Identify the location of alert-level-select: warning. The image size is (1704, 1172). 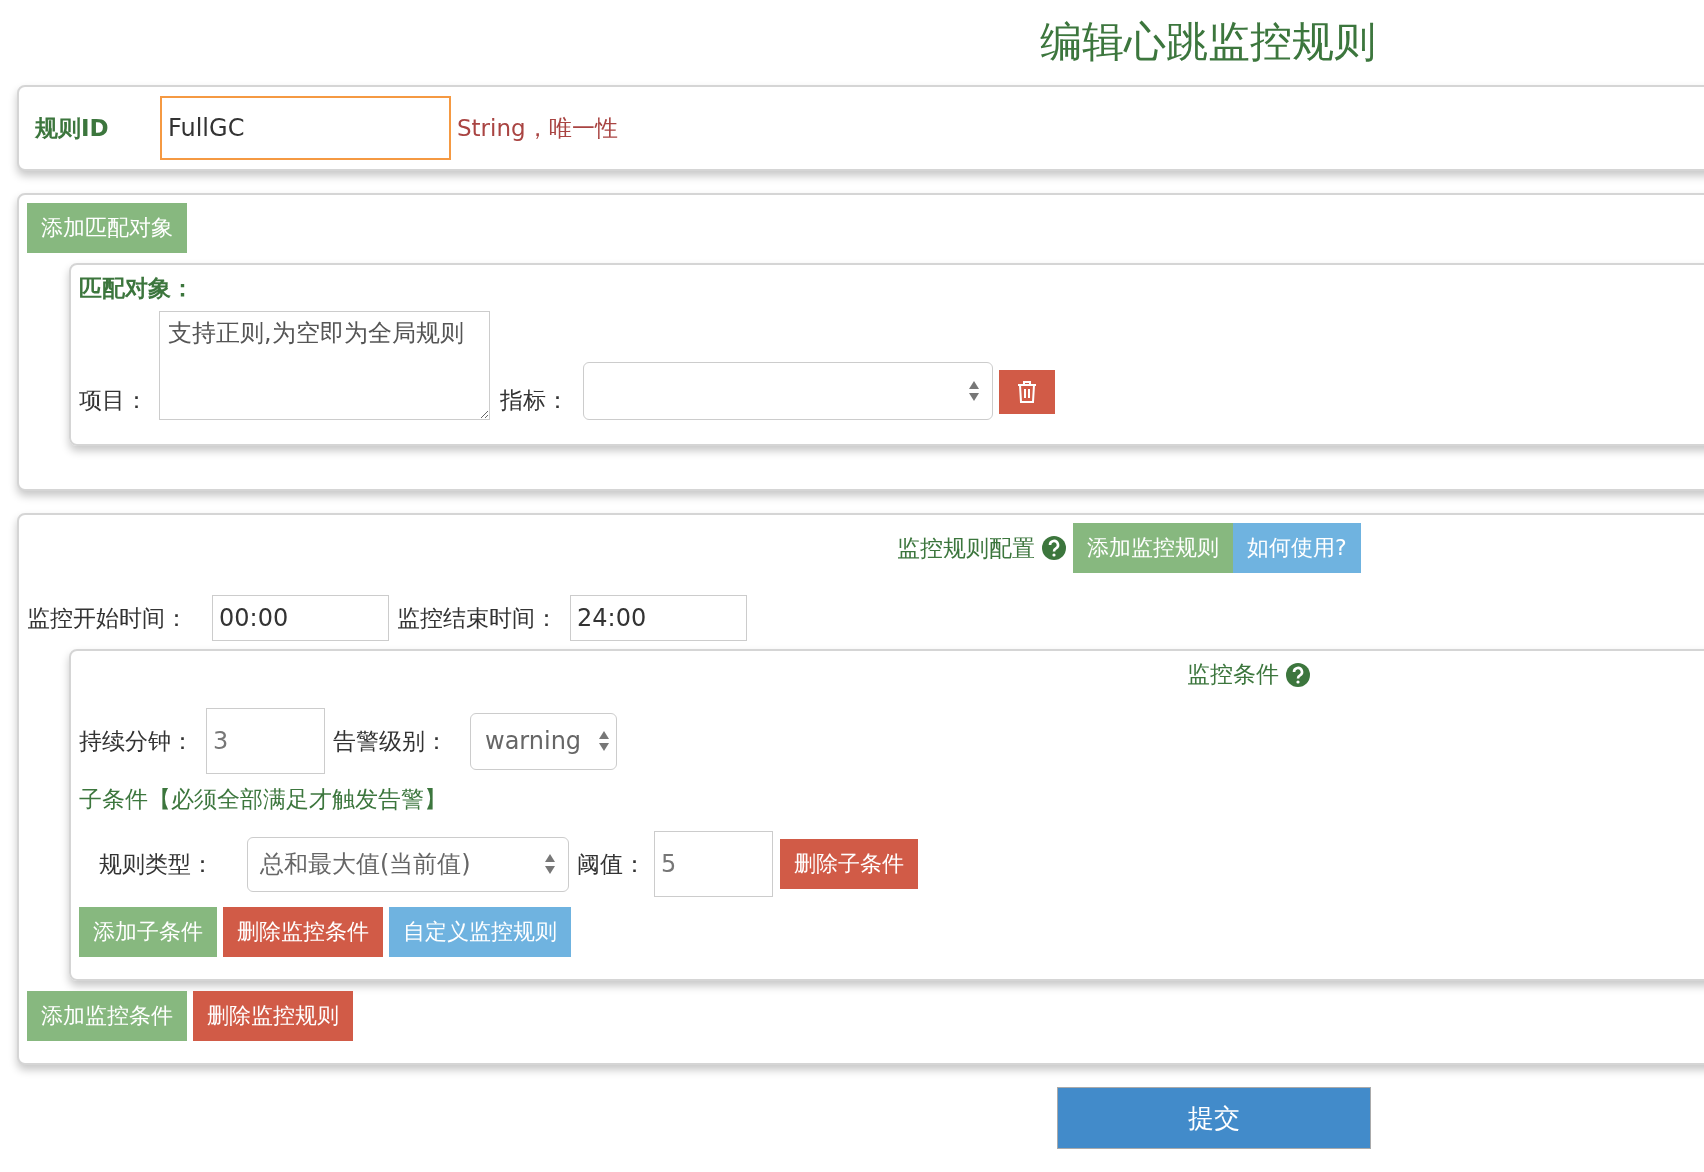
(543, 741).